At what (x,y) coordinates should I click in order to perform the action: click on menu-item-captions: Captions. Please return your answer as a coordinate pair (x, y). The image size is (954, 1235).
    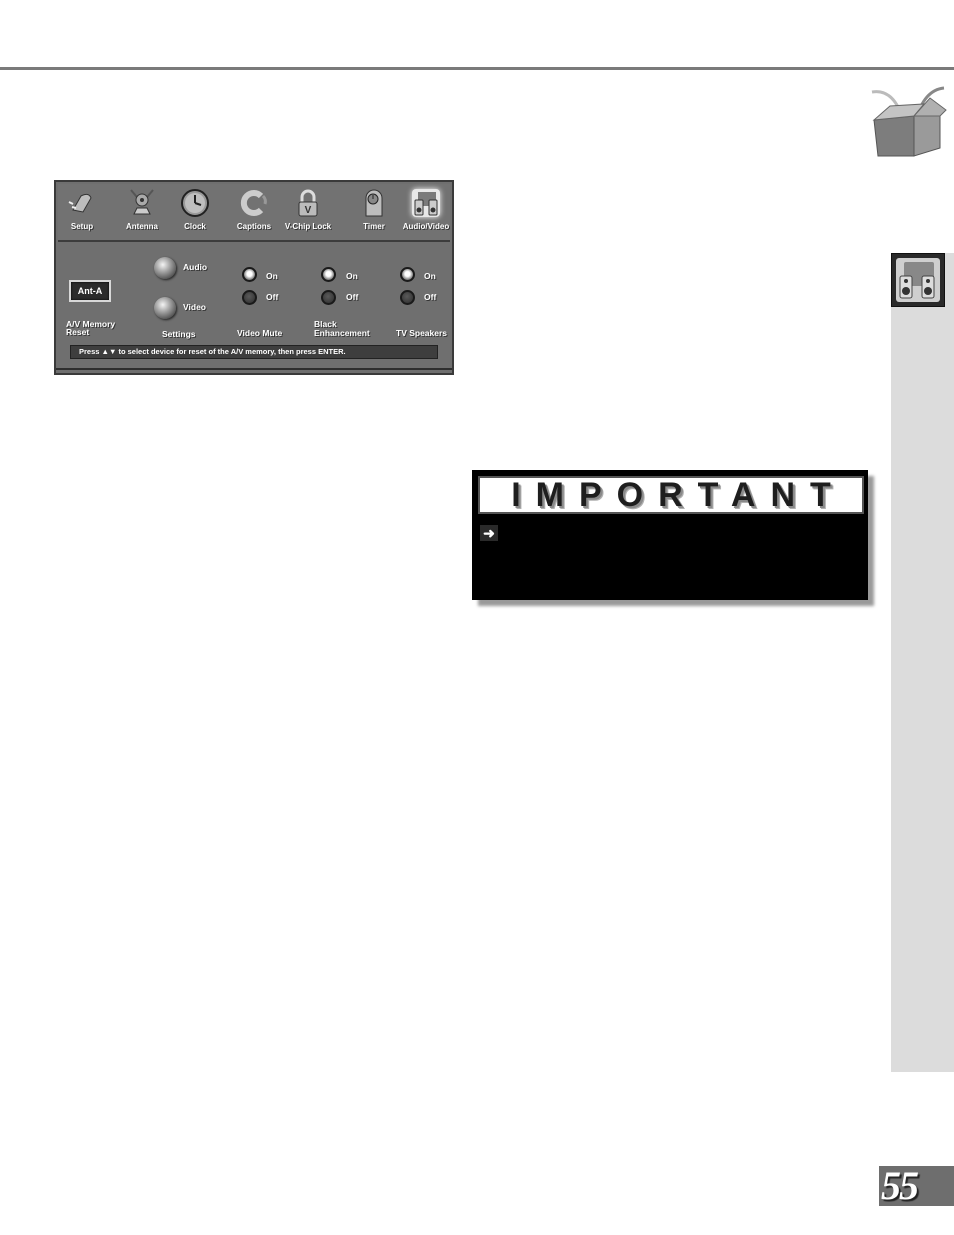
    Looking at the image, I should click on (254, 209).